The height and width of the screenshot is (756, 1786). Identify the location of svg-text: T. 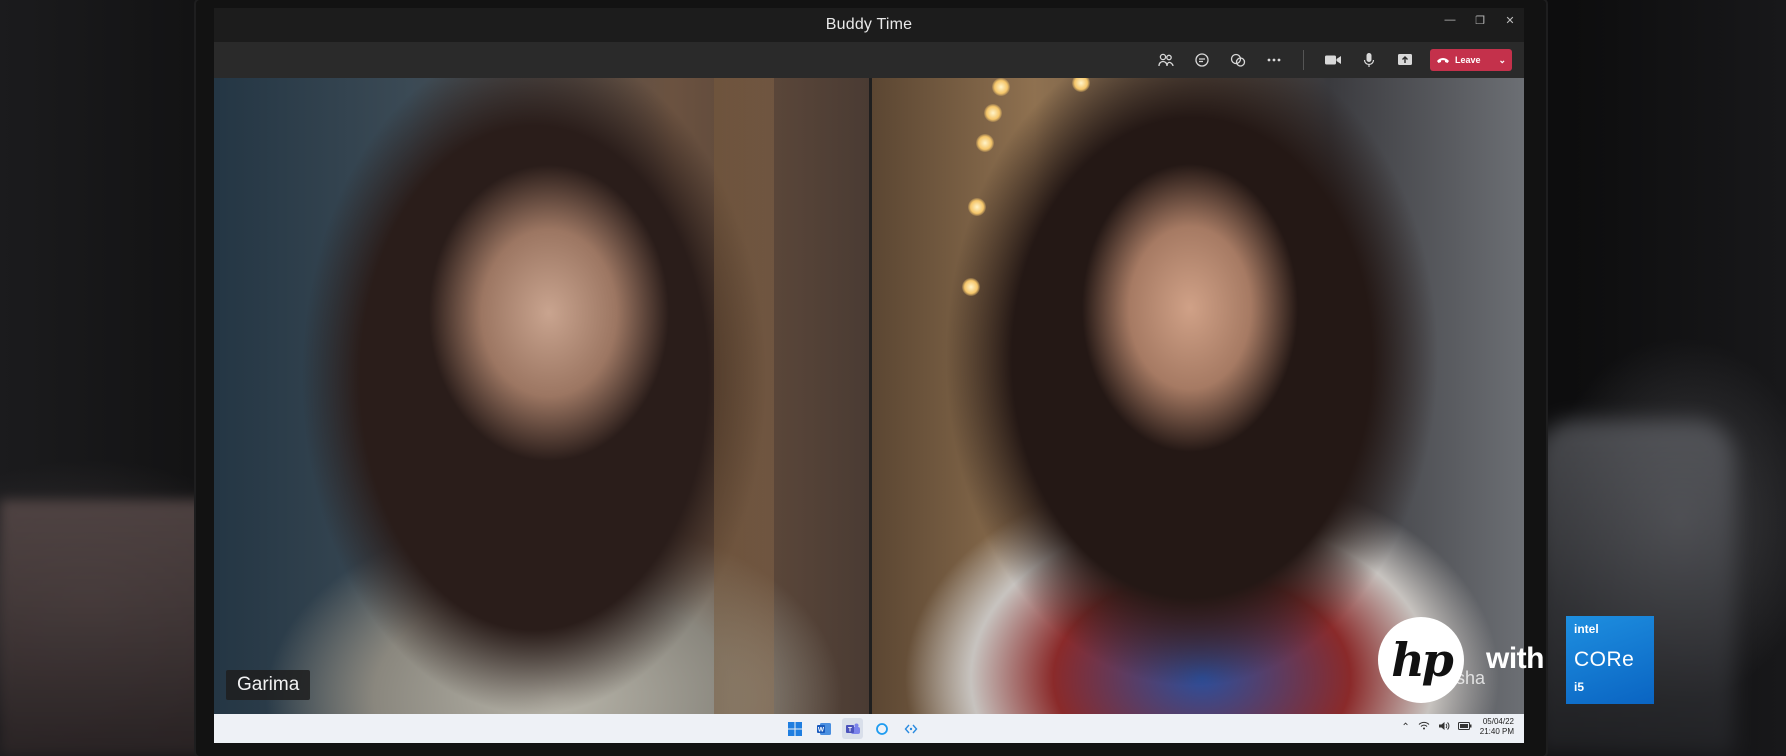
(850, 729).